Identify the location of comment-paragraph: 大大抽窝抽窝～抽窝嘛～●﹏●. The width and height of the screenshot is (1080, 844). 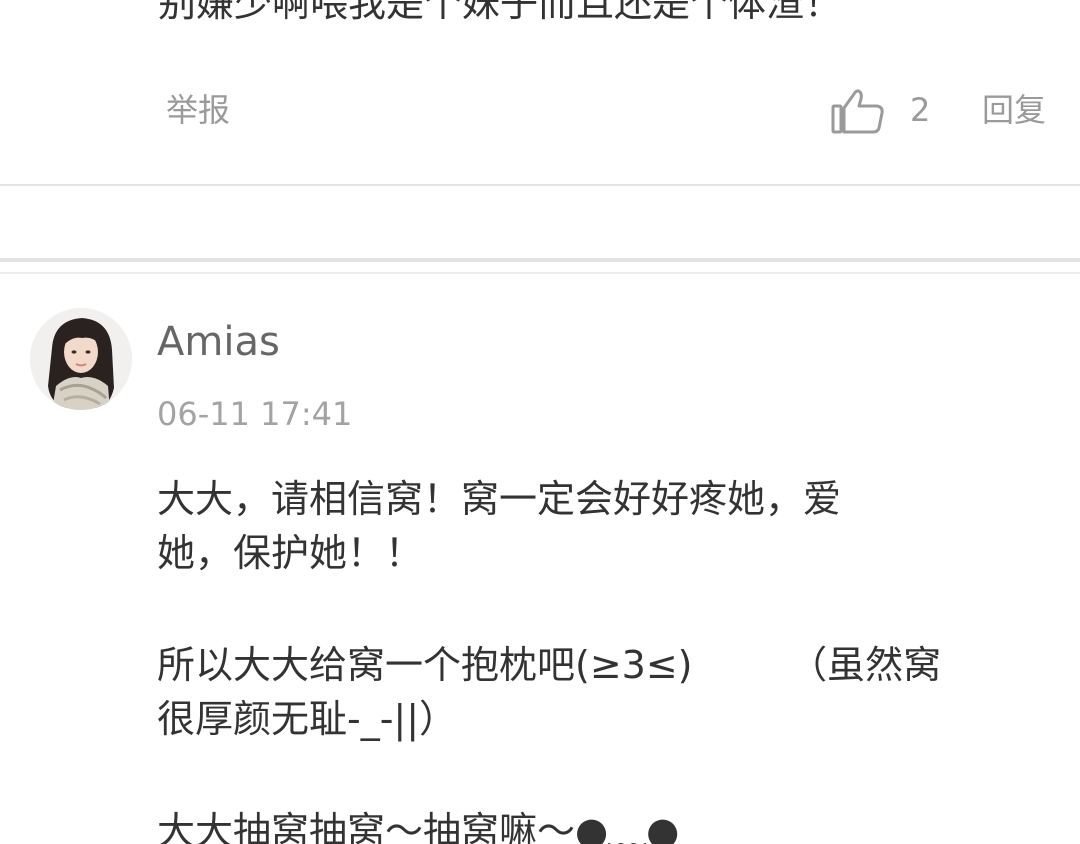
(418, 826).